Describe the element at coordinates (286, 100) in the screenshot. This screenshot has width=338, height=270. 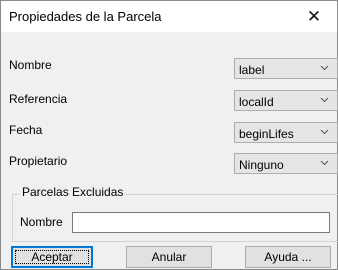
I see `referencia-select: localId` at that location.